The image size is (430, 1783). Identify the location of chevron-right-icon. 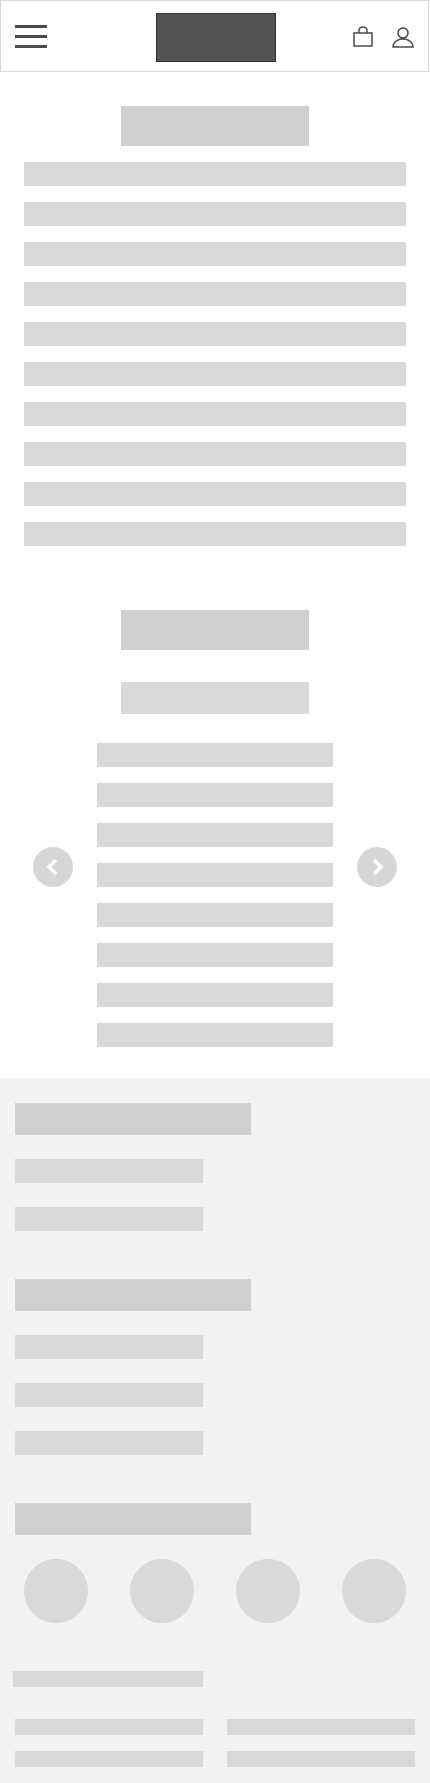
(378, 867).